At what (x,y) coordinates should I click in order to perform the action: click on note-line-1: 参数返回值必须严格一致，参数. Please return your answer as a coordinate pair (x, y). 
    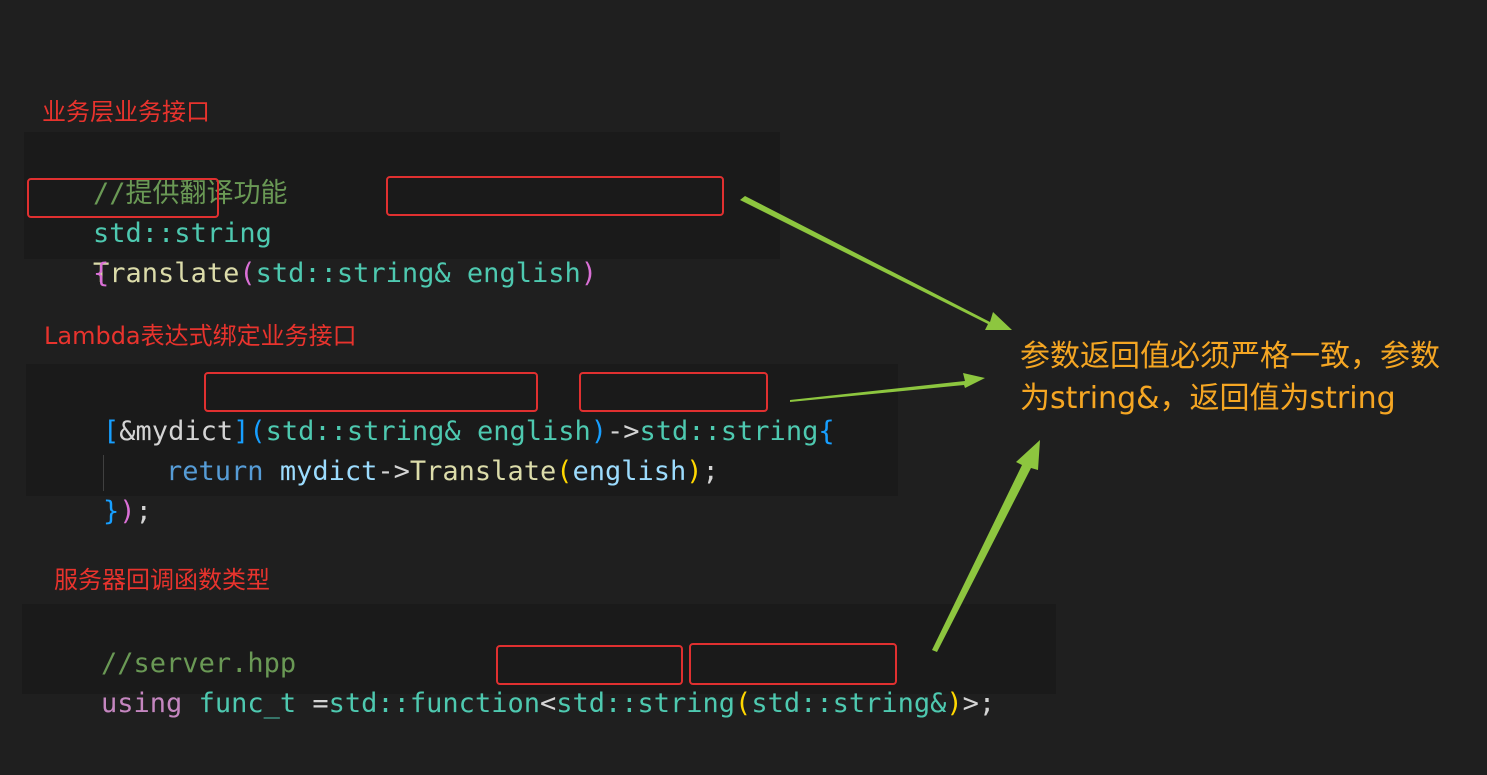
    Looking at the image, I should click on (1230, 356).